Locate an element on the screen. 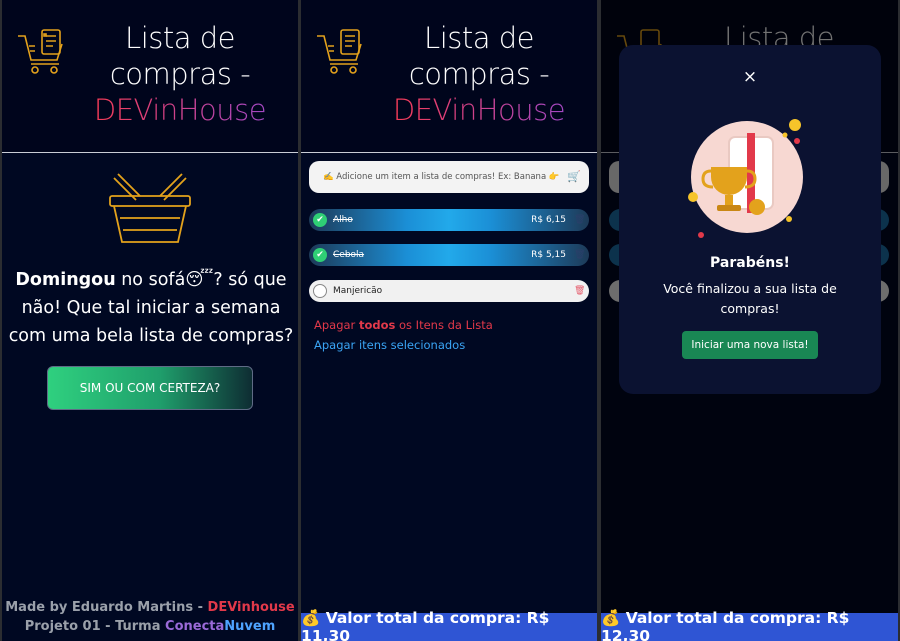  delete-all-link: Apagar todos os Itens da Lista is located at coordinates (403, 325).